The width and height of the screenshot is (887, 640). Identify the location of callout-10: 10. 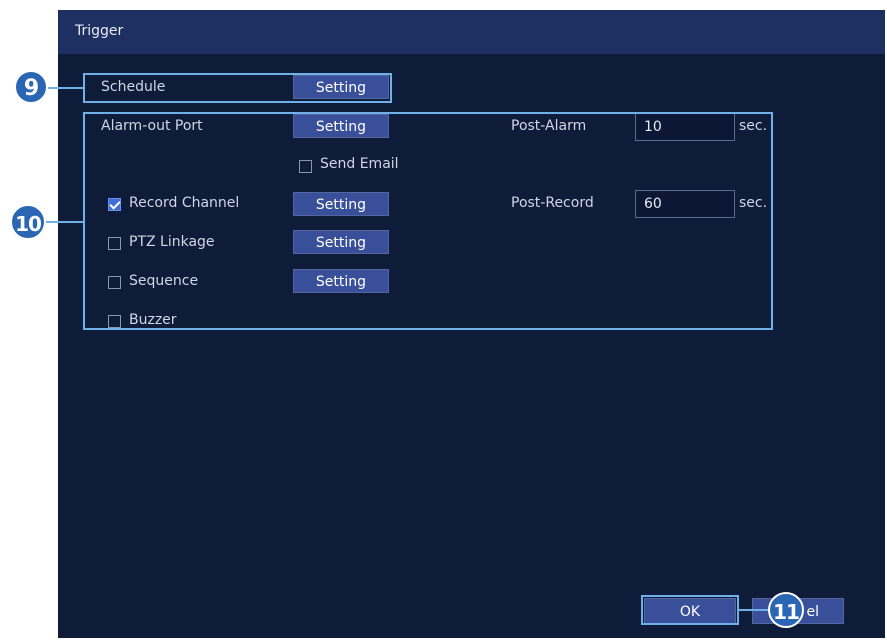
(28, 222).